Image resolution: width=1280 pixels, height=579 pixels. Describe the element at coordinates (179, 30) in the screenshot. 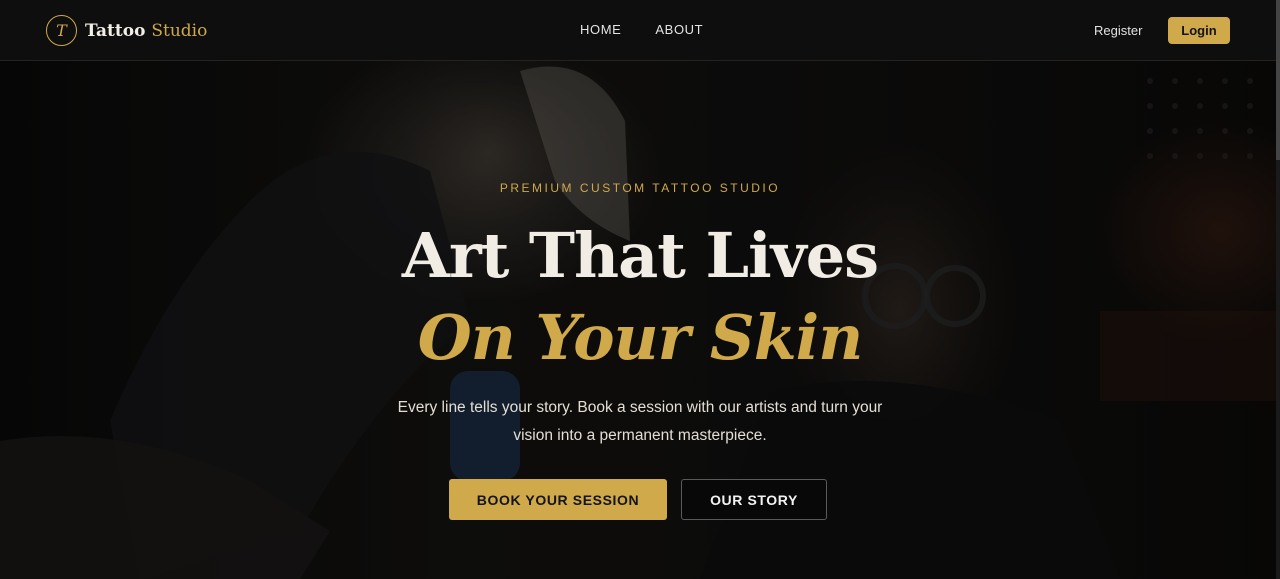

I see `brand-name-part2: Studio` at that location.